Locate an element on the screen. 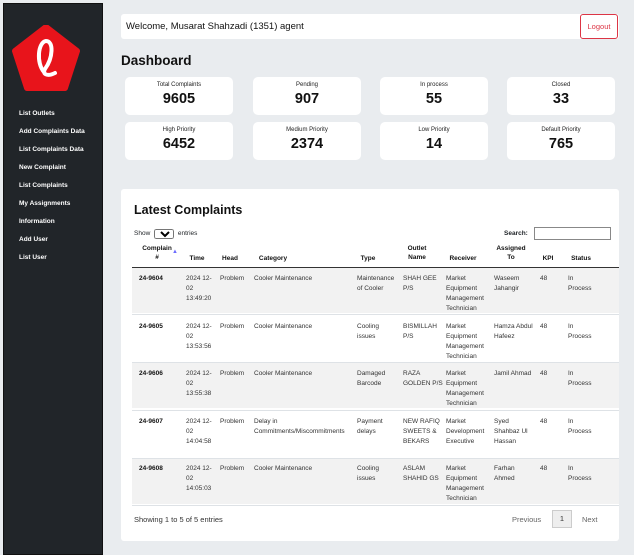 The width and height of the screenshot is (634, 555). cell-assigned-to: Syed Shahbaz Ul Hassan is located at coordinates (511, 431).